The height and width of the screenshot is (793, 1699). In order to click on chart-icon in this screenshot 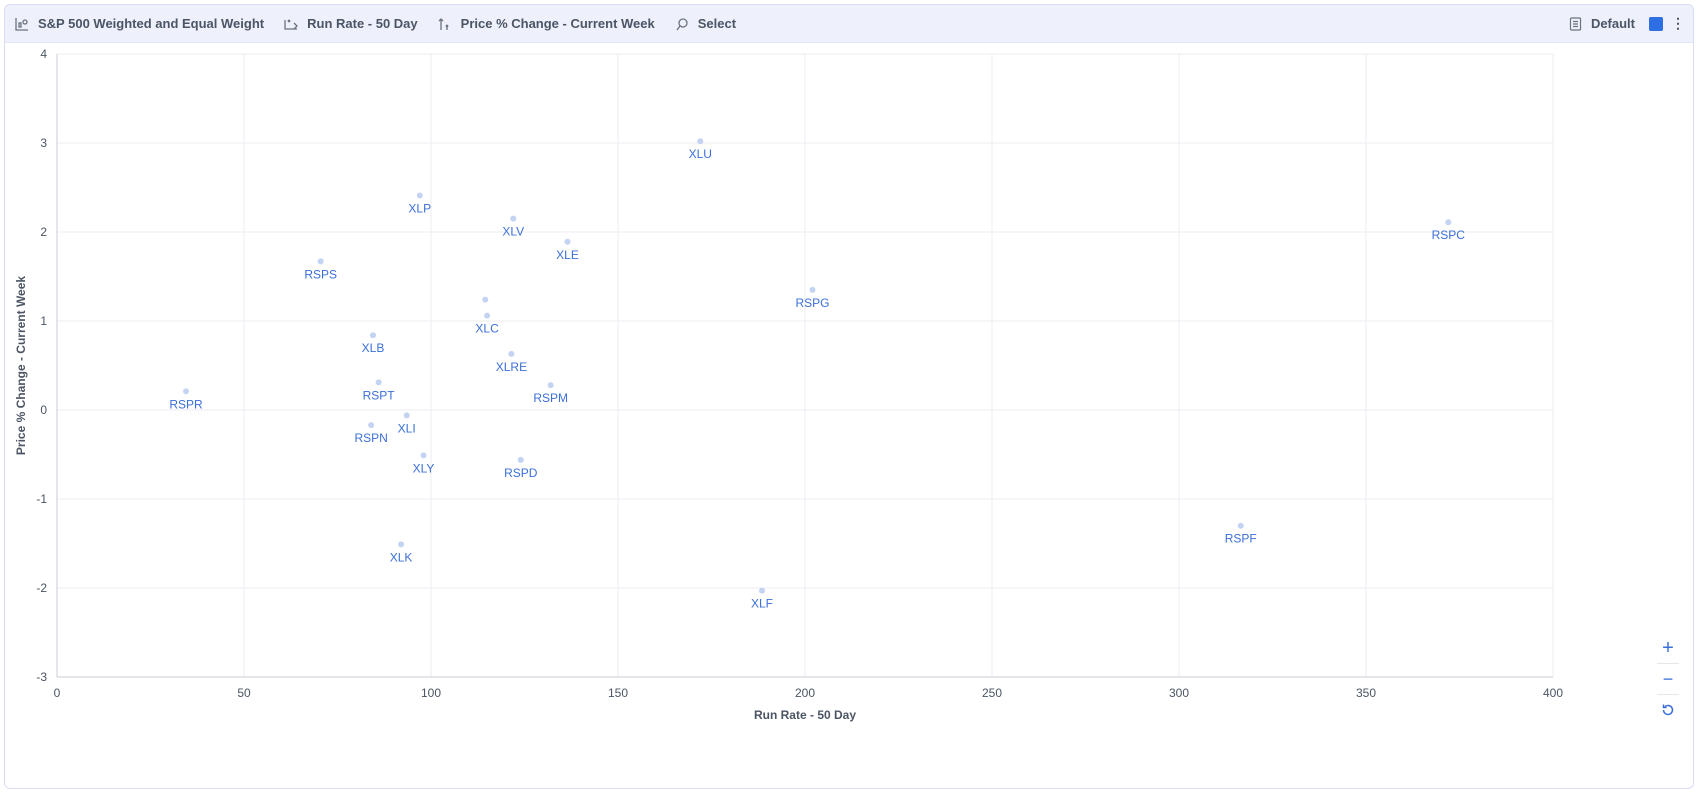, I will do `click(21, 24)`.